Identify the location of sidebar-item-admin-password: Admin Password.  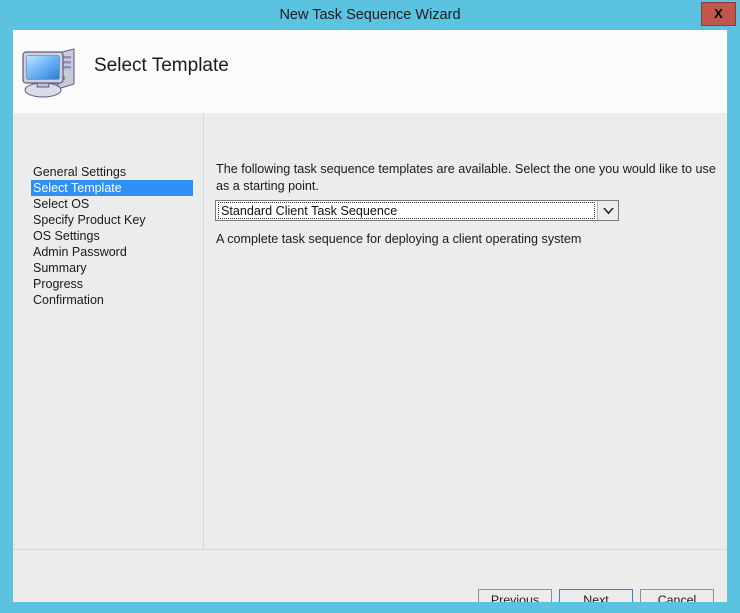
(112, 252).